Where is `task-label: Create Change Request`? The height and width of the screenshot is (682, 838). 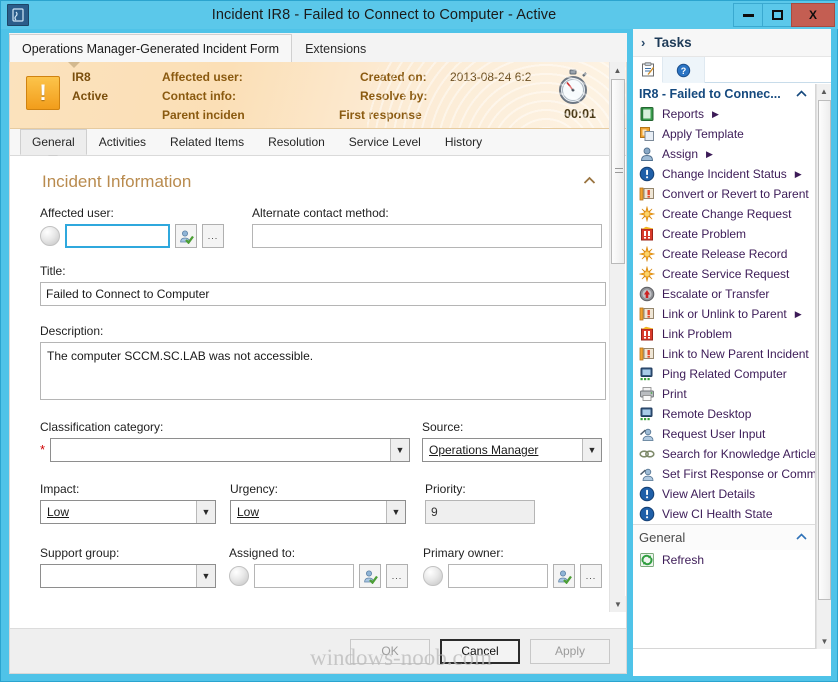 task-label: Create Change Request is located at coordinates (727, 214).